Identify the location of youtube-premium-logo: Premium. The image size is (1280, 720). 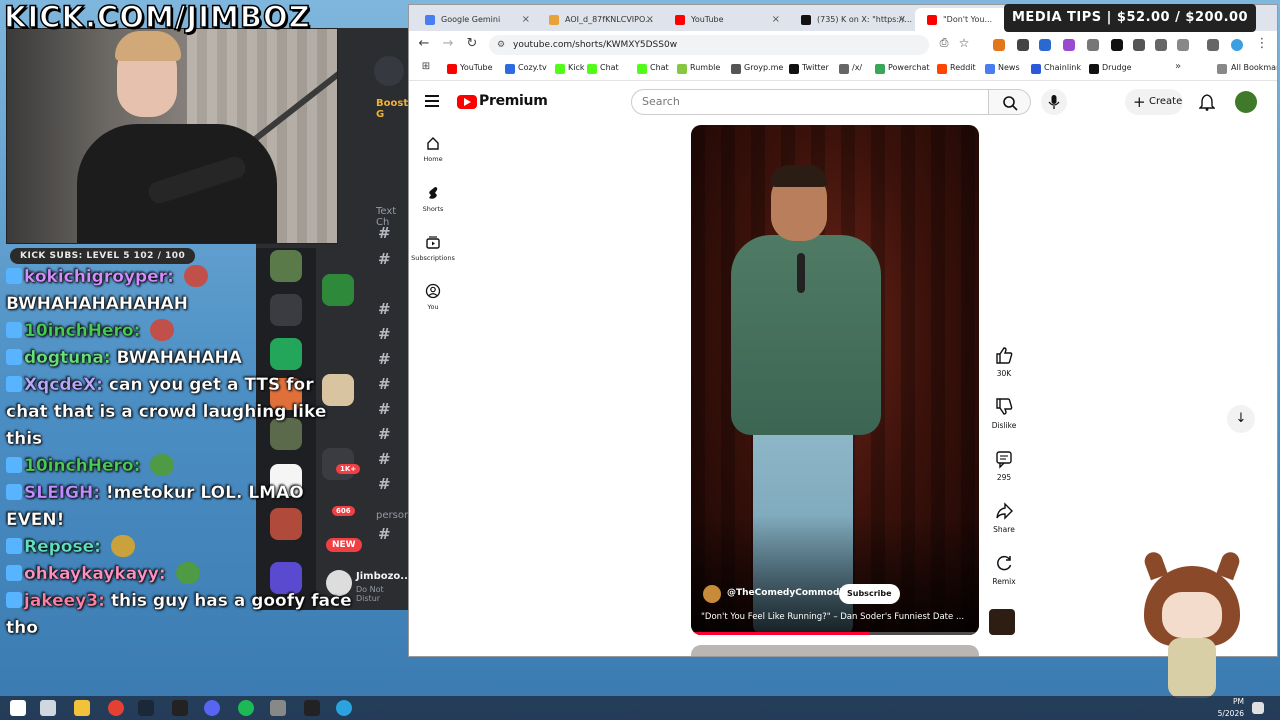
(513, 101).